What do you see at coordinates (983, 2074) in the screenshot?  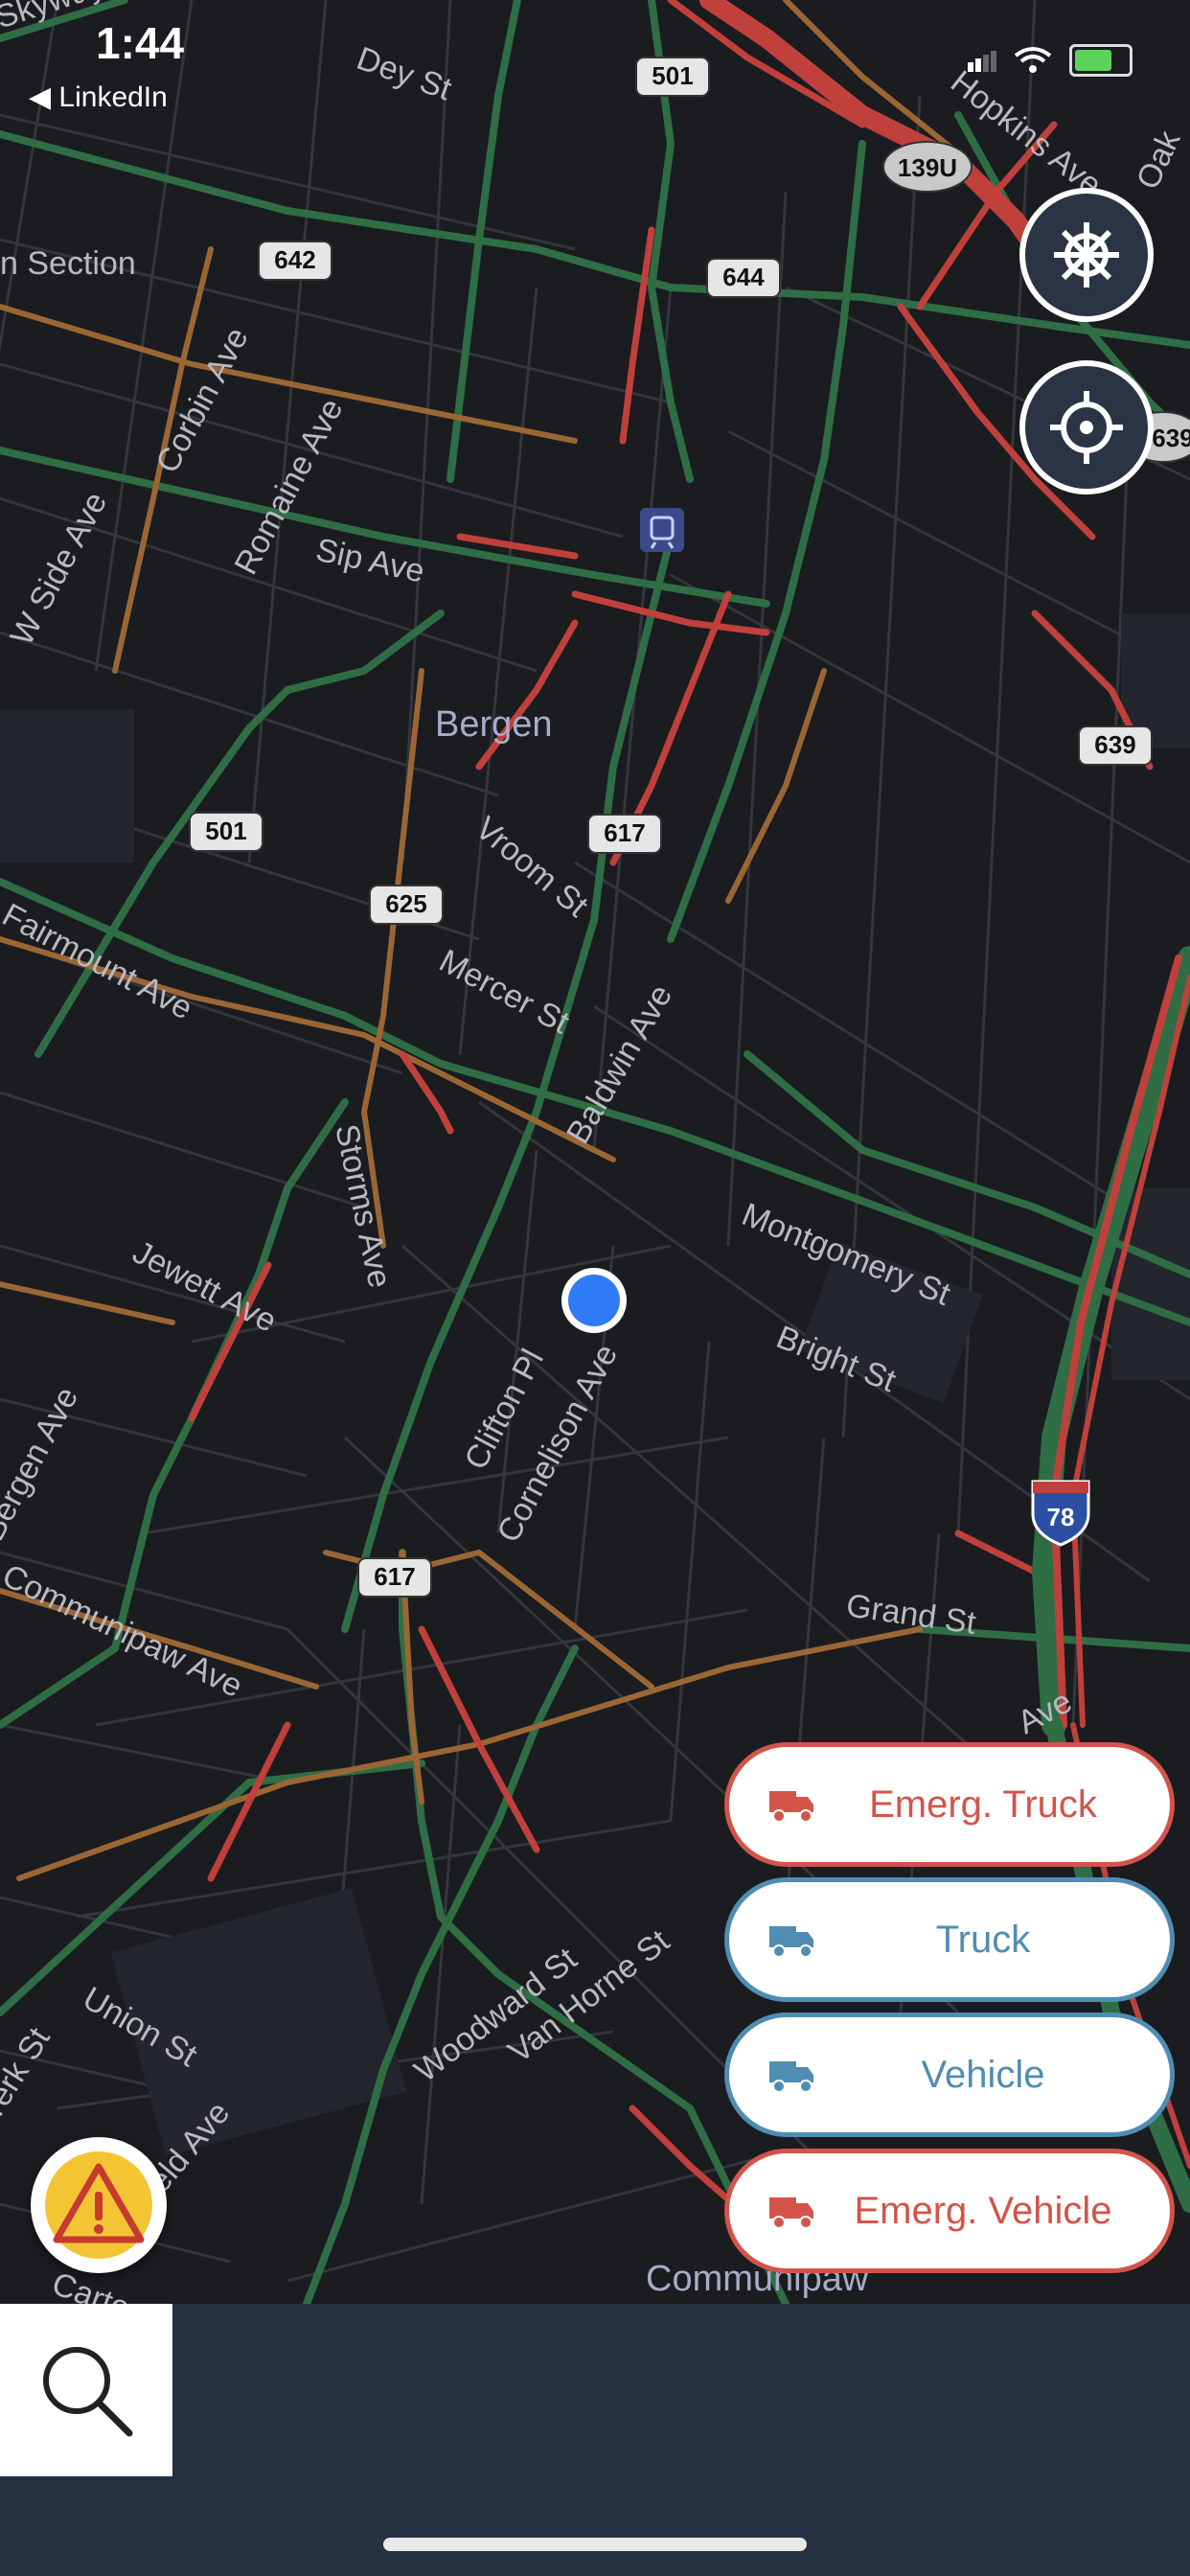 I see `mode-button-label: Vehicle` at bounding box center [983, 2074].